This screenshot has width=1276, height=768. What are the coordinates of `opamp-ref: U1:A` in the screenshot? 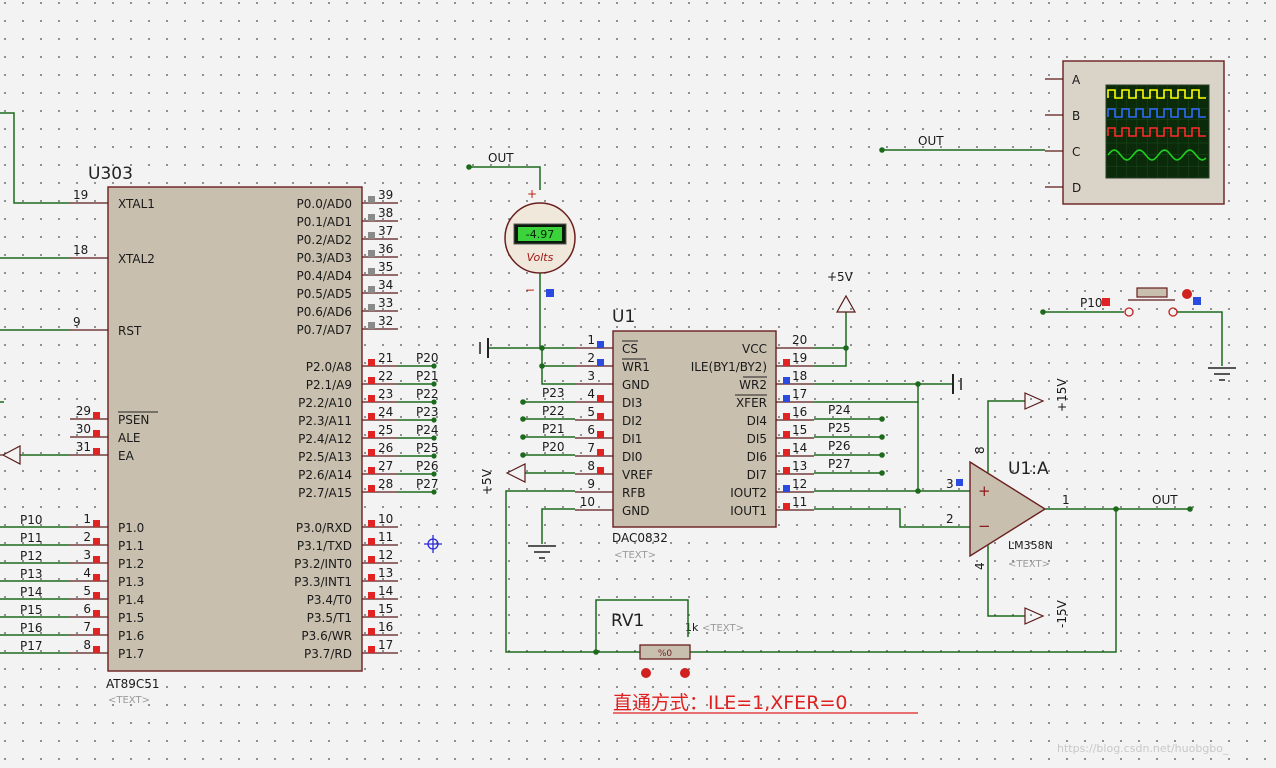 It's located at (1028, 469).